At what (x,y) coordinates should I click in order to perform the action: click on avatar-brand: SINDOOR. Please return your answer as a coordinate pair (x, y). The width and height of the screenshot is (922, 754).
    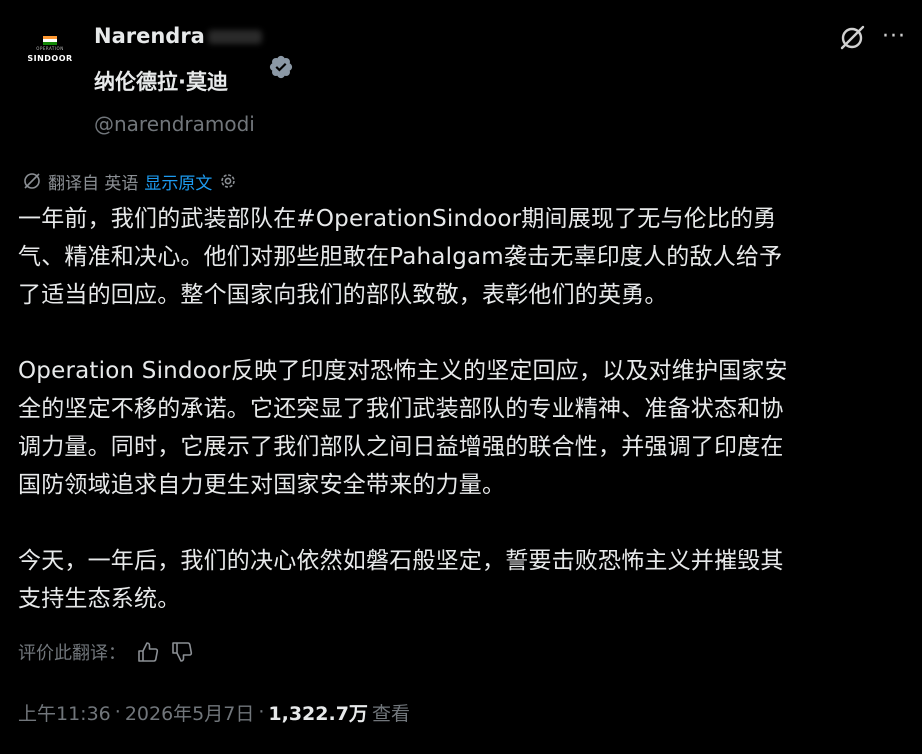
    Looking at the image, I should click on (50, 58).